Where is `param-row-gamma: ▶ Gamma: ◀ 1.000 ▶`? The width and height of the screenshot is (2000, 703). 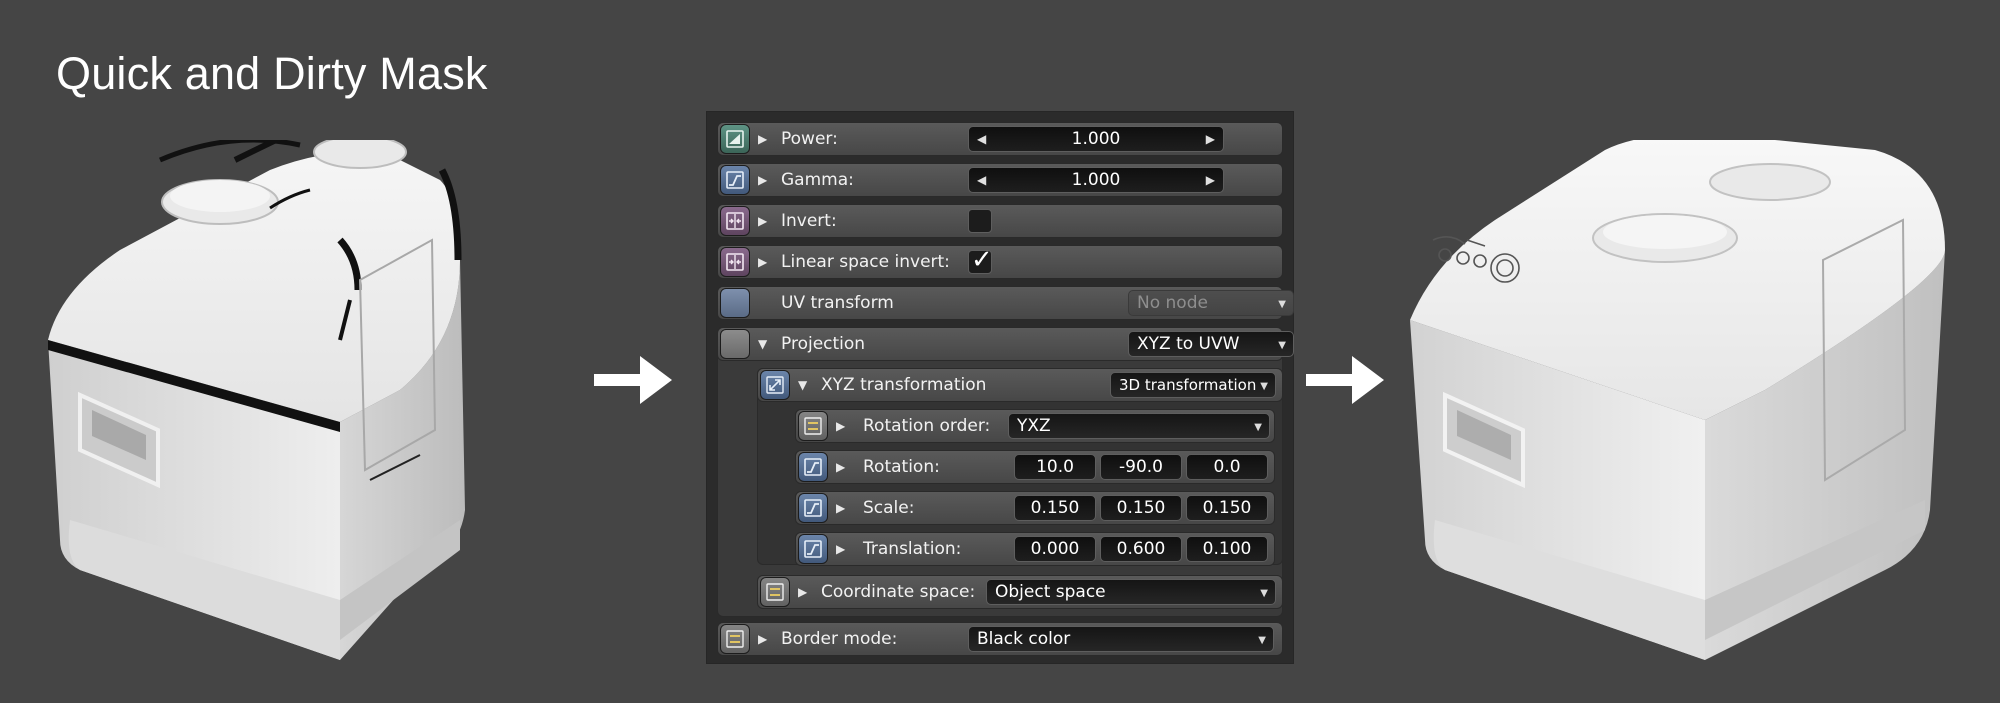
param-row-gamma: ▶ Gamma: ◀ 1.000 ▶ is located at coordinates (1000, 180).